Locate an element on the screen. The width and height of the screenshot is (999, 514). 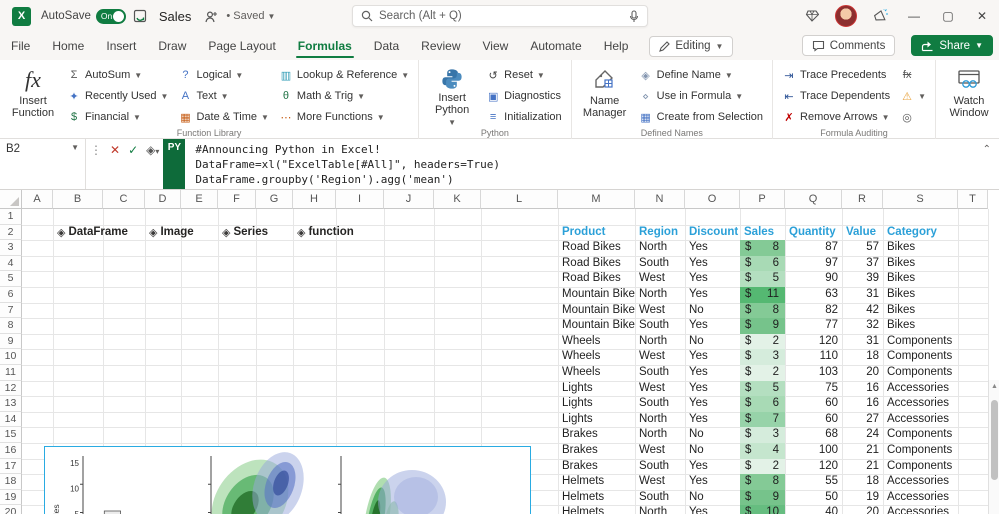
python-object-chip-function: ◈ function is located at coordinates (325, 233).